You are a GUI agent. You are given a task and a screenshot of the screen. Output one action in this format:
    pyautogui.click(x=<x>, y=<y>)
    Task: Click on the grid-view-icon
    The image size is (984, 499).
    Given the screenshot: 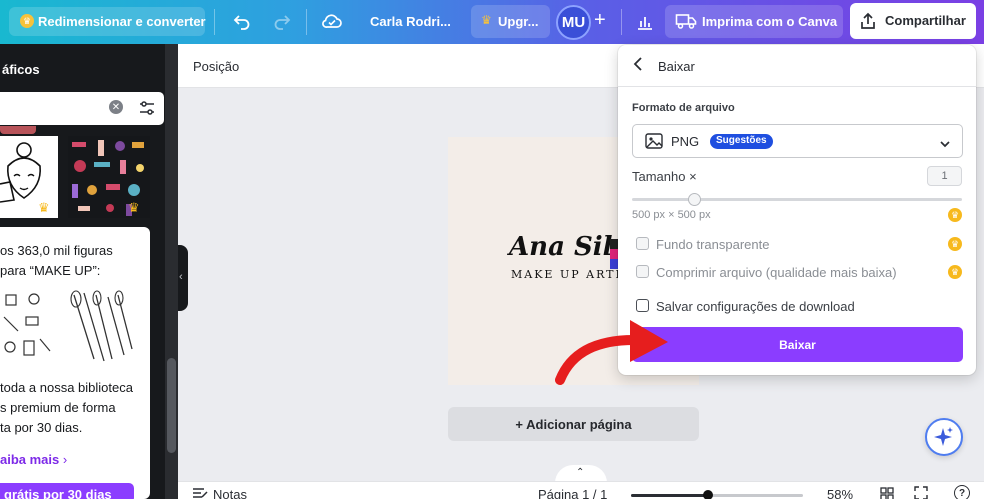 What is the action you would take?
    pyautogui.click(x=887, y=493)
    